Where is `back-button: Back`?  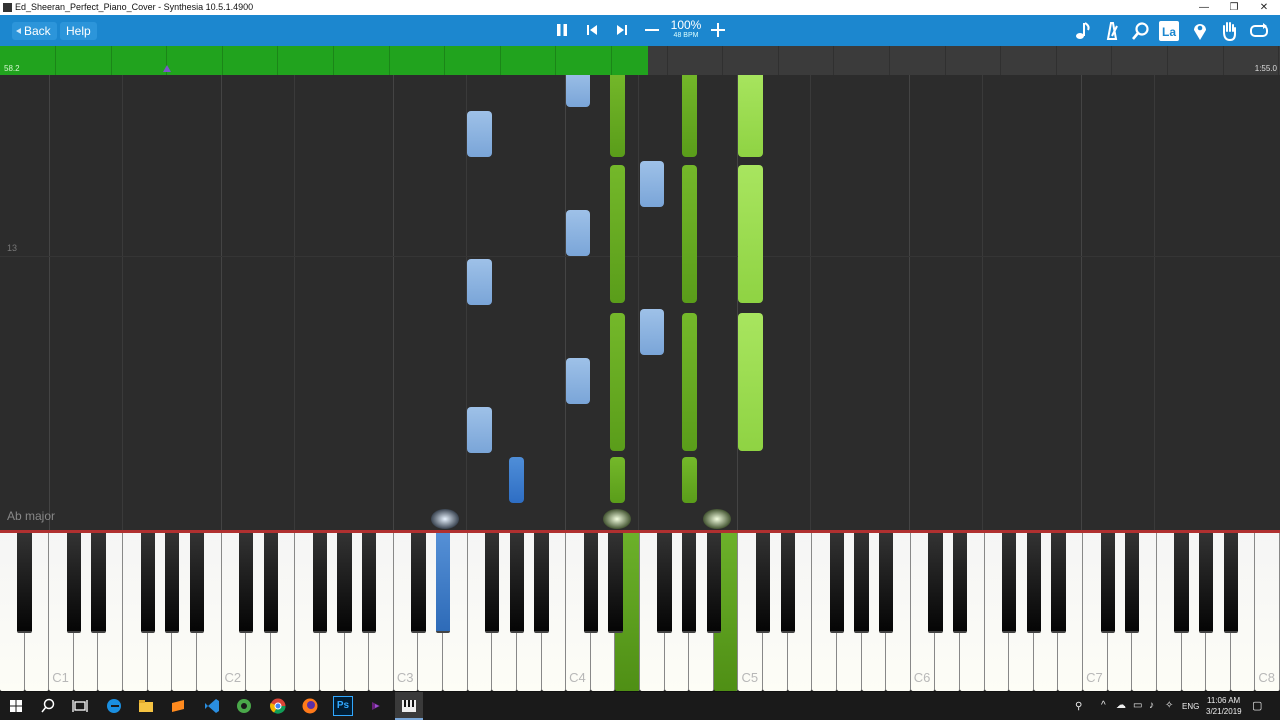 back-button: Back is located at coordinates (34, 31).